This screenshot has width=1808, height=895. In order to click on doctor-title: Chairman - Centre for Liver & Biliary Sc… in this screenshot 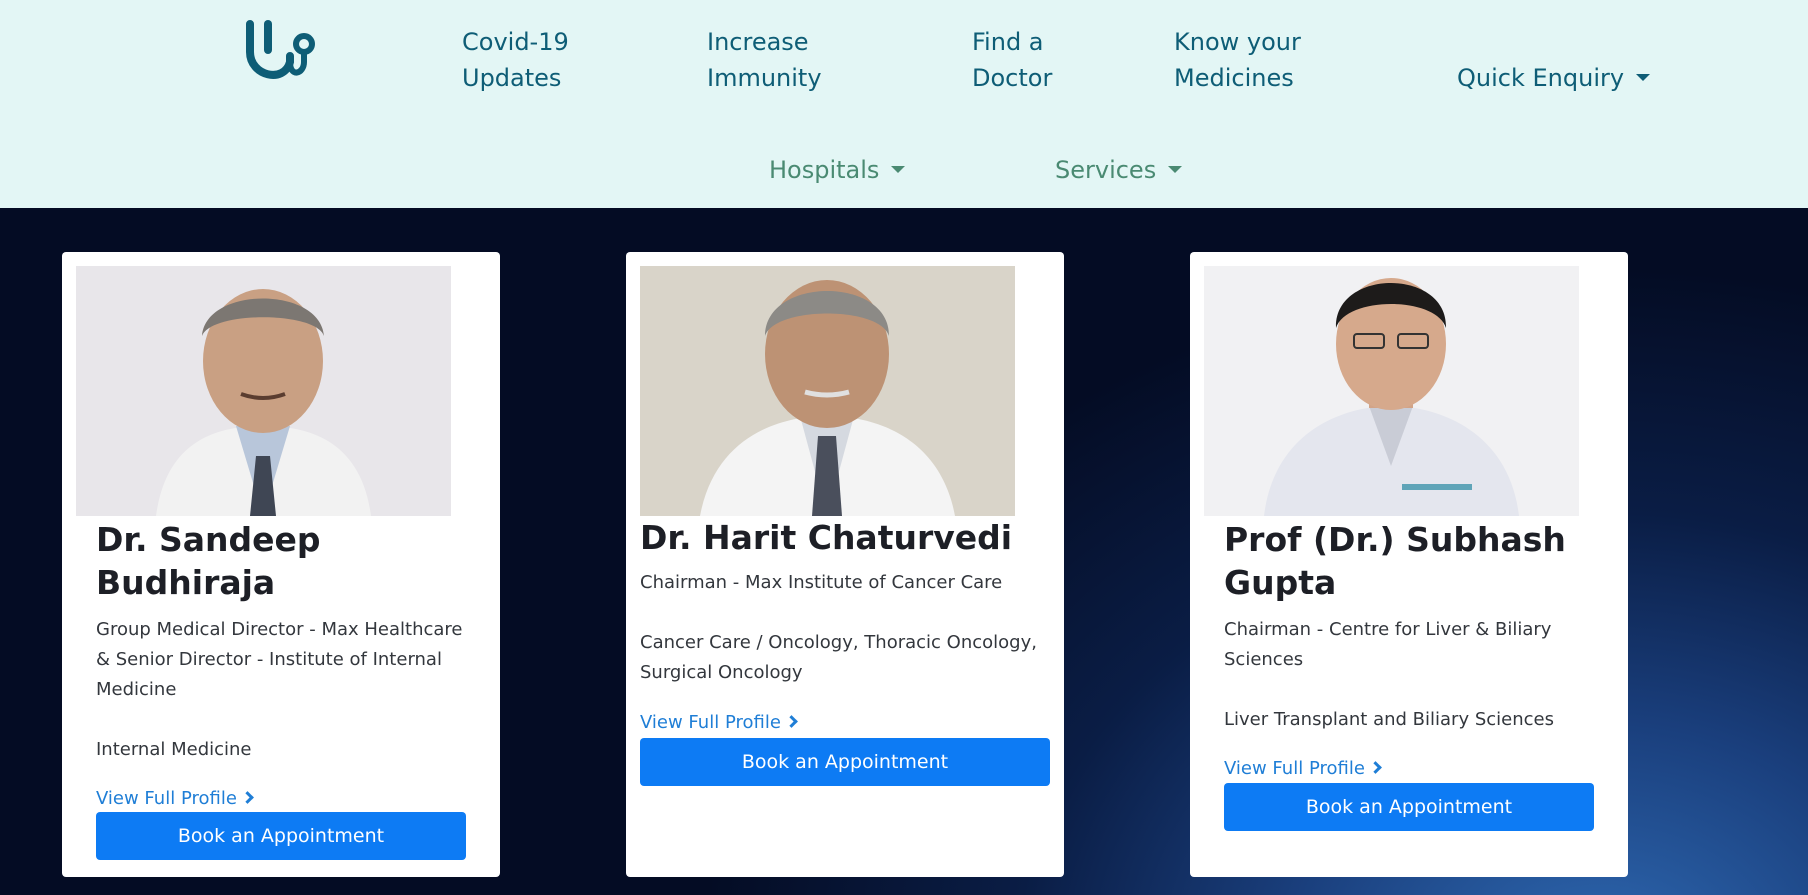, I will do `click(1388, 644)`.